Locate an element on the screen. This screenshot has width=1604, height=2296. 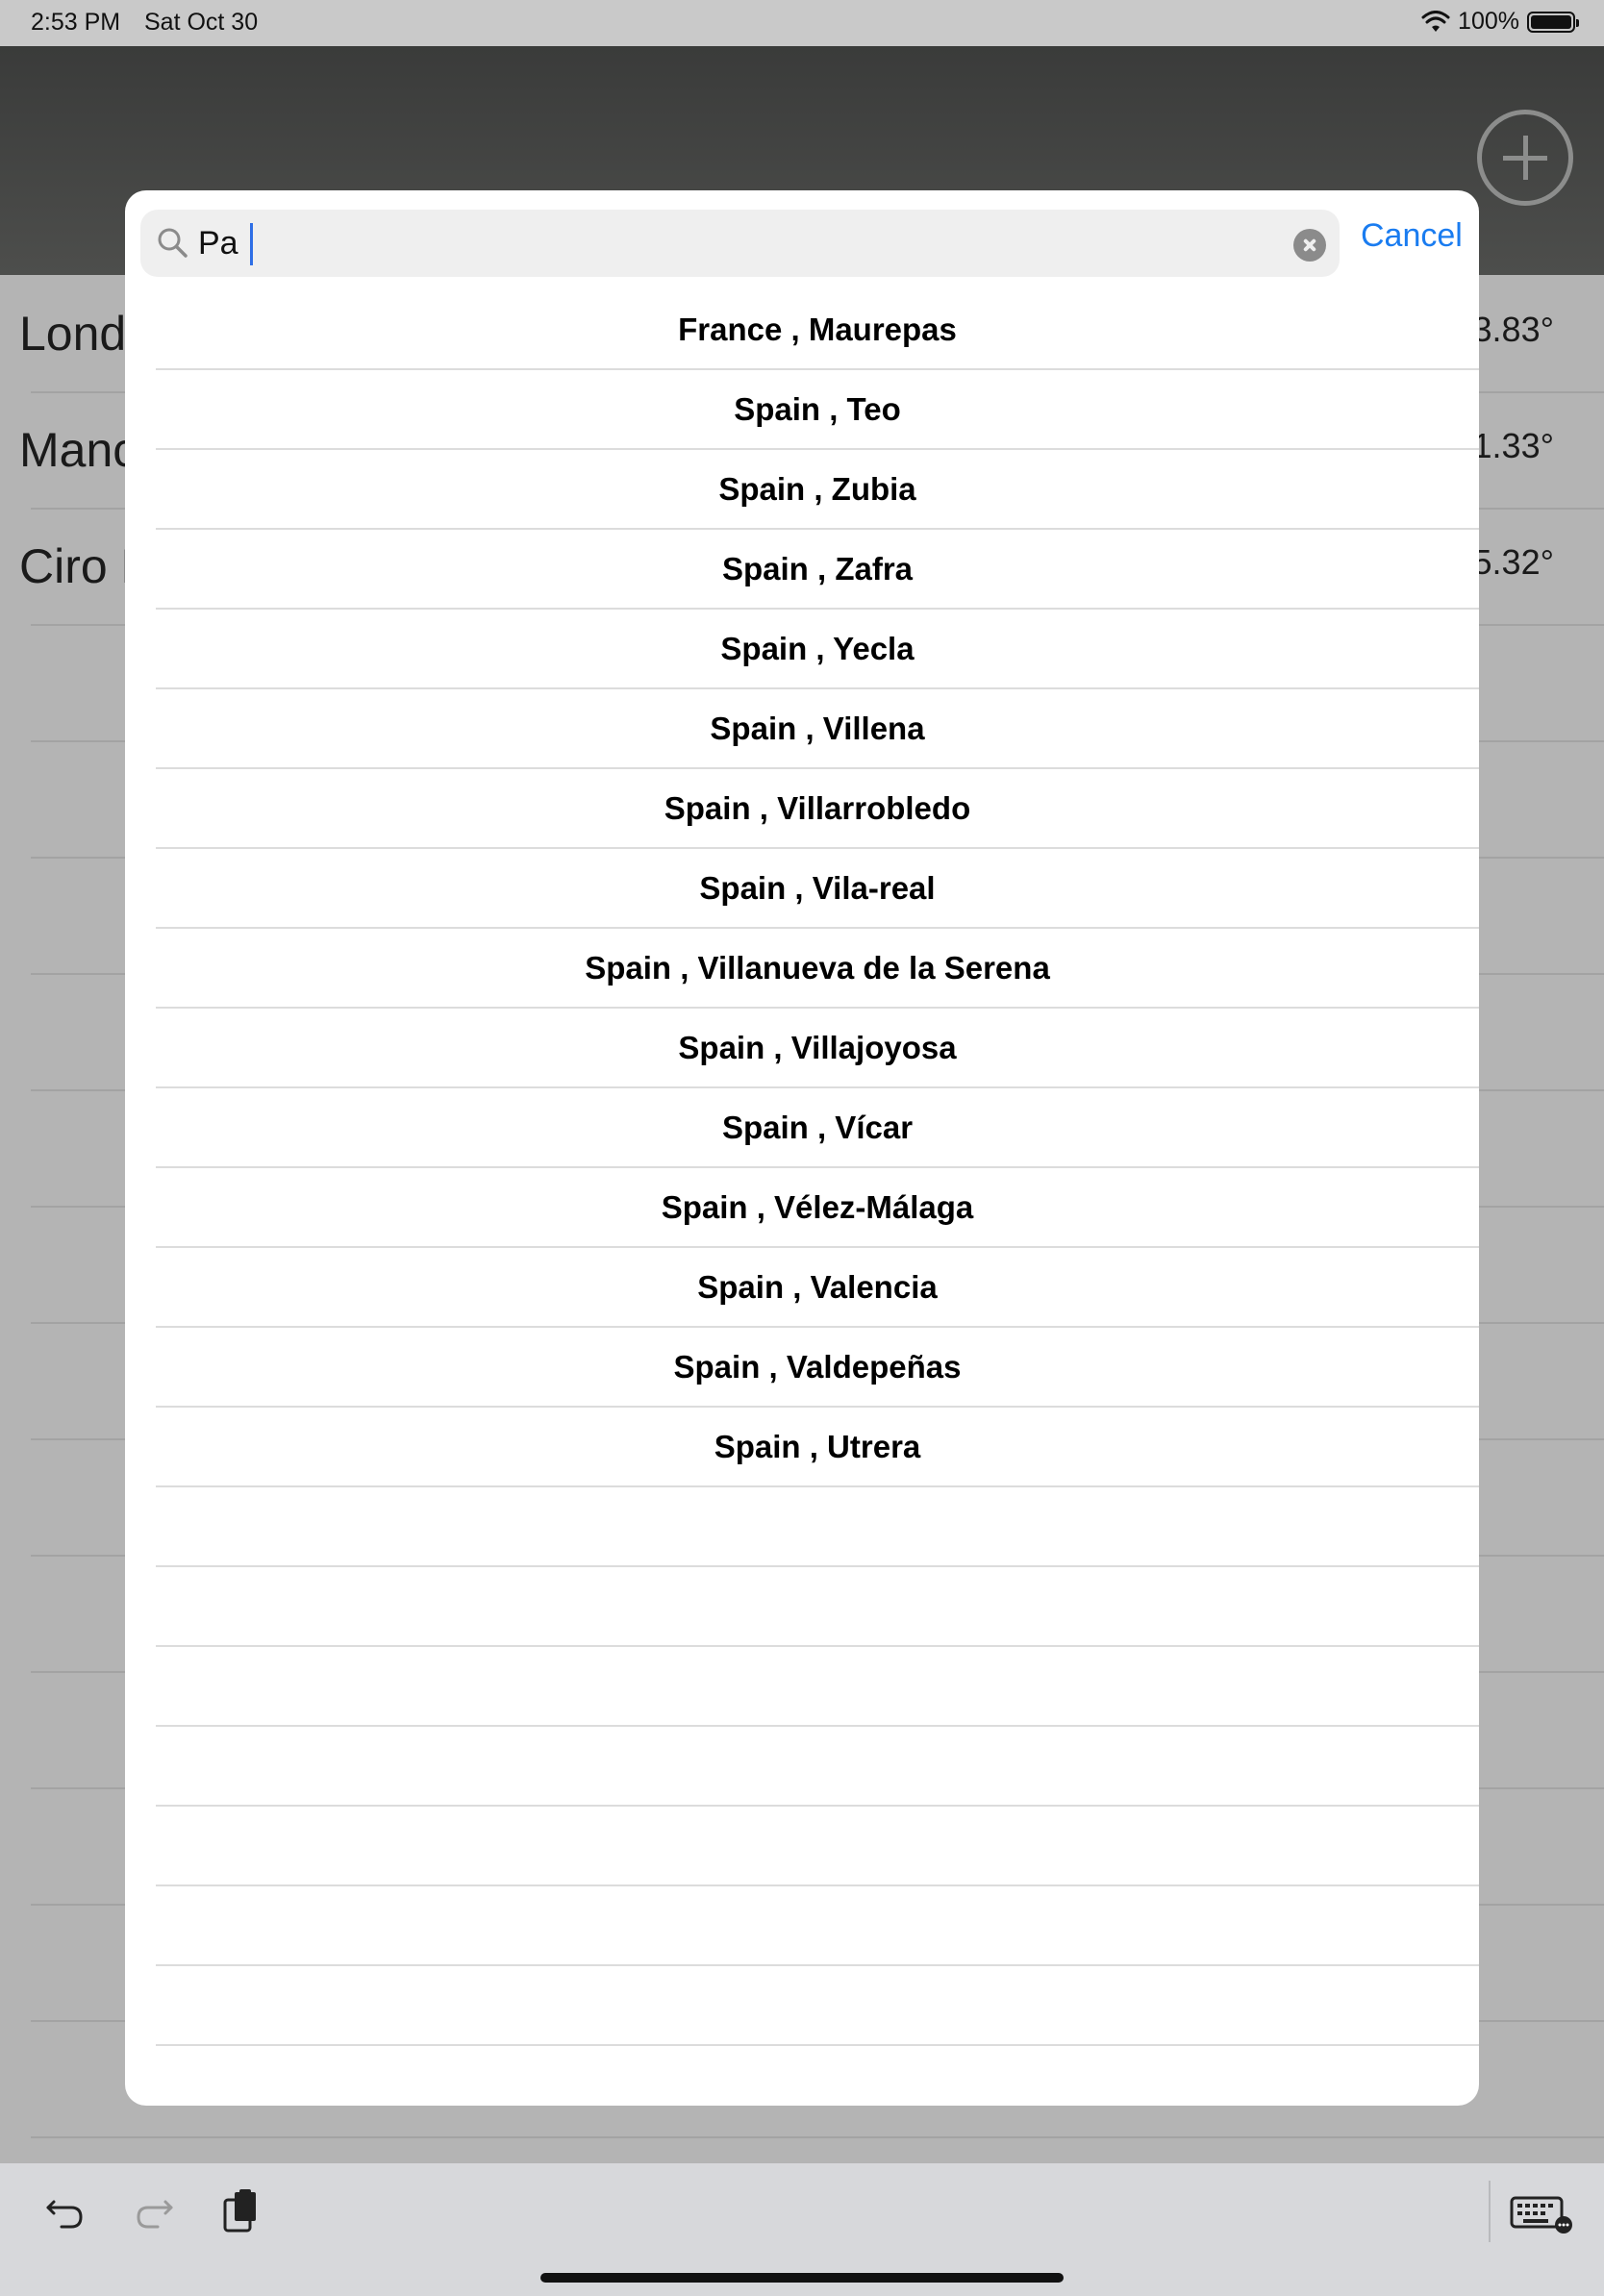
result-item: Spain , Zubia is located at coordinates (817, 490).